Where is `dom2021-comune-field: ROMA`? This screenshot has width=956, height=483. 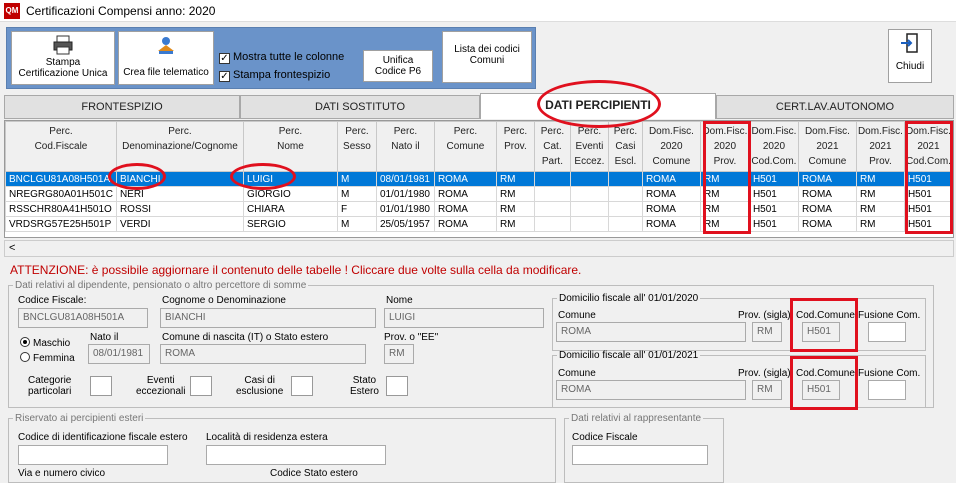
dom2021-comune-field: ROMA is located at coordinates (651, 390).